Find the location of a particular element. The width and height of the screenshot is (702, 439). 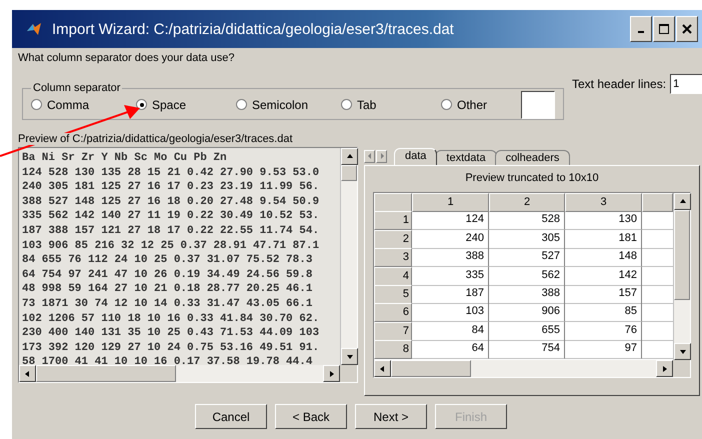

preview-line: 173 392 120 129 27 10 24 0.75 53.16 49.51 91. is located at coordinates (171, 348).